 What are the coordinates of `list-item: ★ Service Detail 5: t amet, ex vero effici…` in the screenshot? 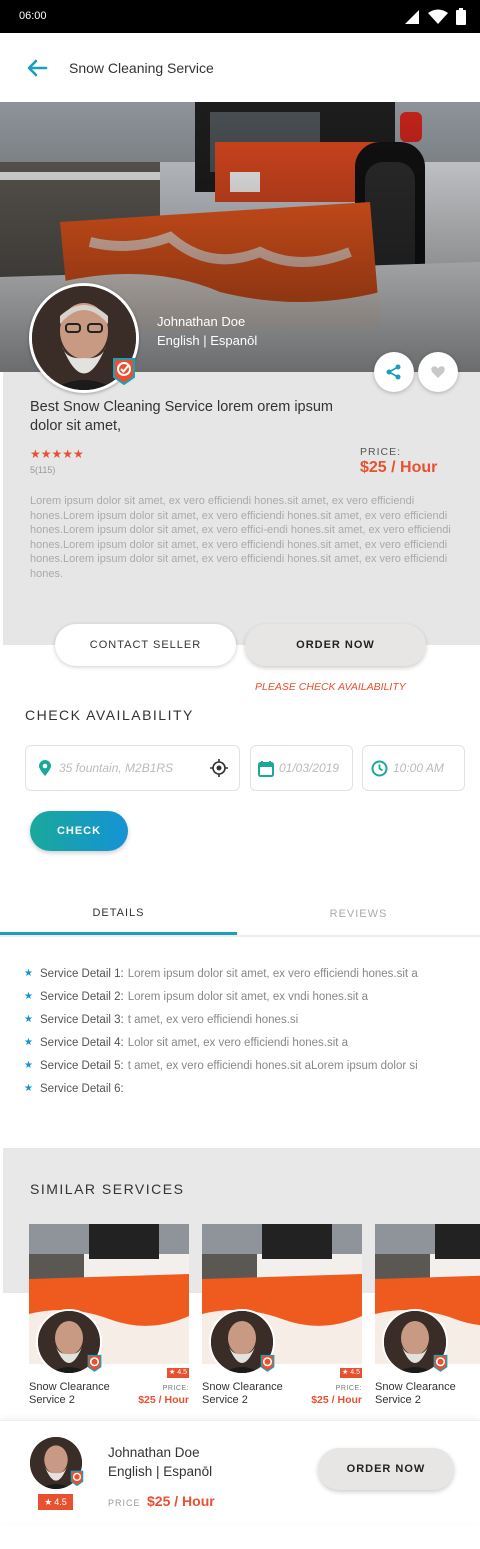 It's located at (221, 1065).